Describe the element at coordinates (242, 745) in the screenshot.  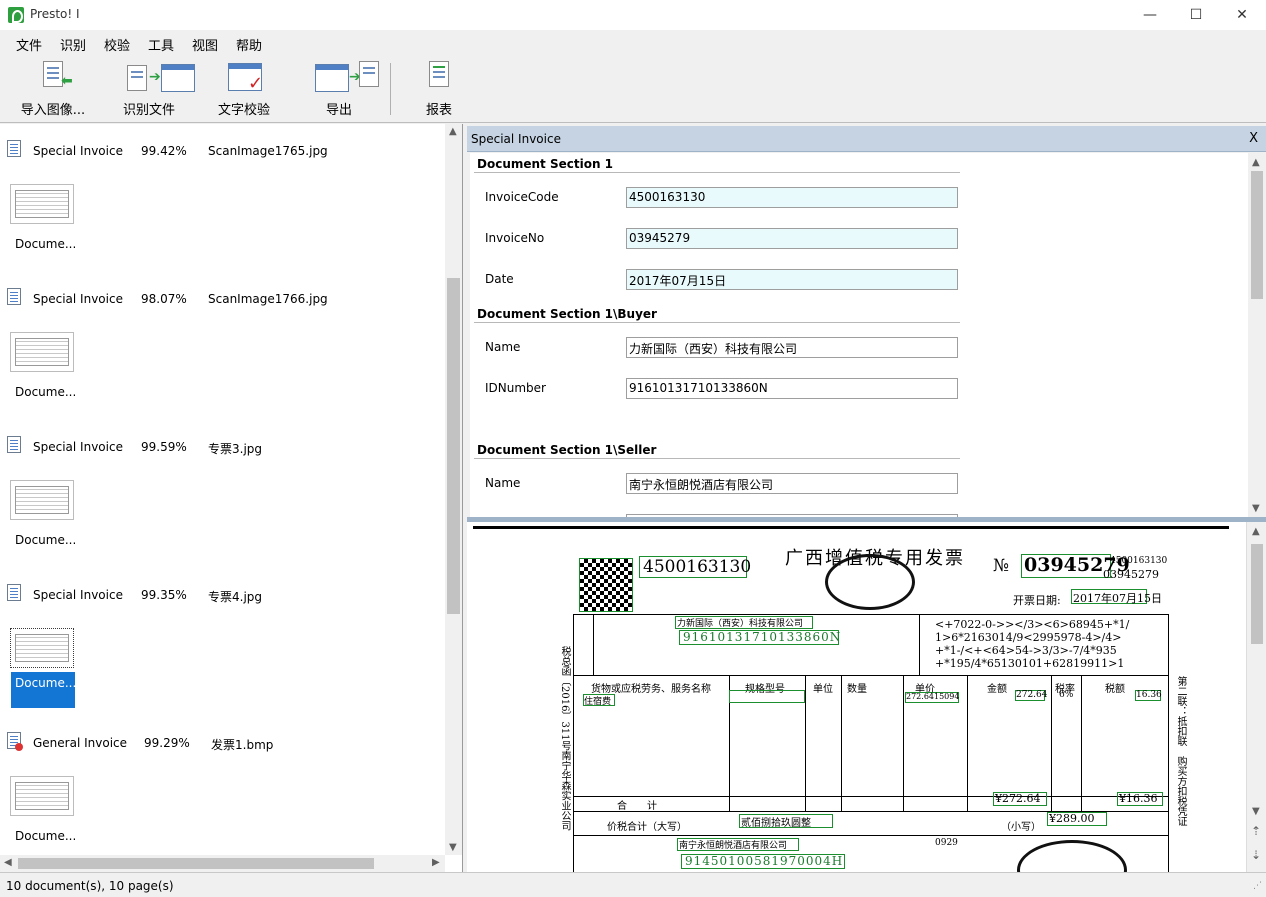
I see `doc-filename: 发票1.bmp` at that location.